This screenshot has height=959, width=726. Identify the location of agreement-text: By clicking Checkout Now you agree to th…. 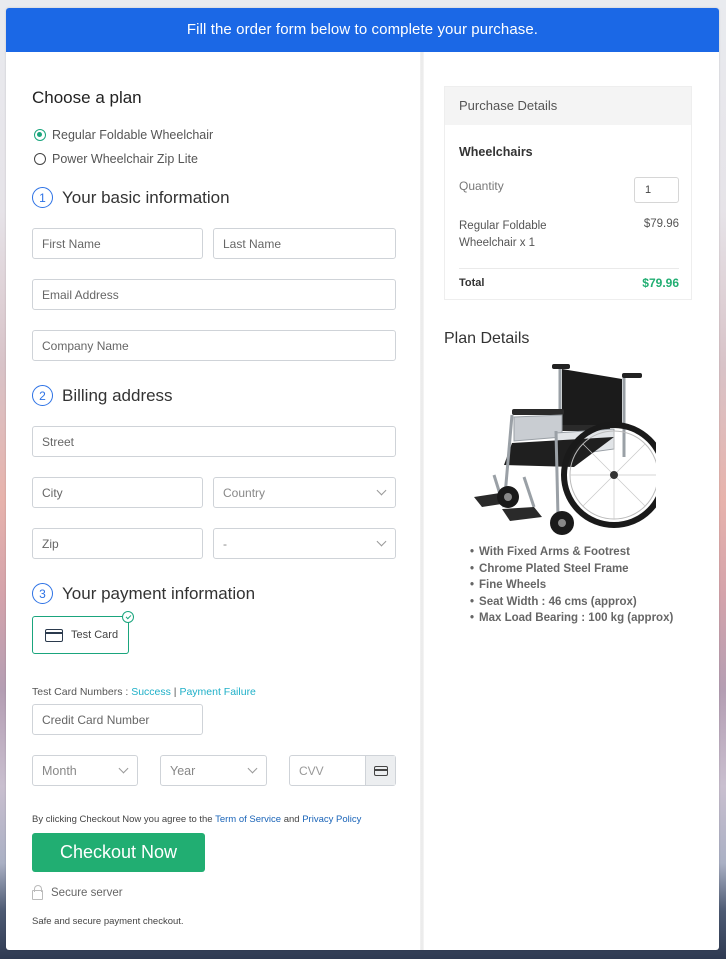
(124, 819).